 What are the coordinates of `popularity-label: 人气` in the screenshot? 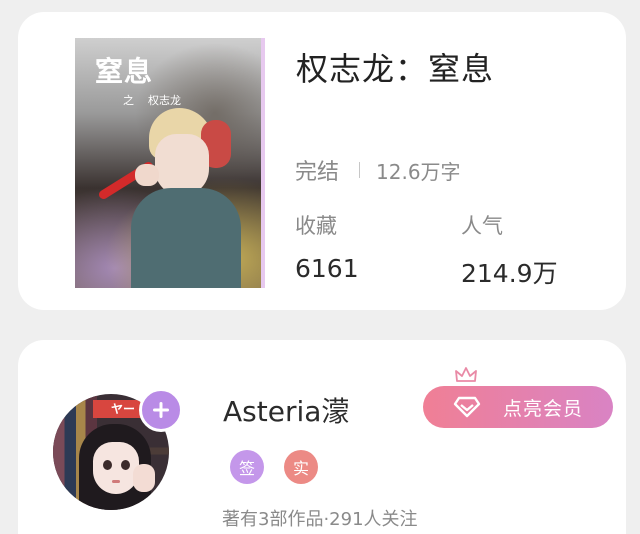 It's located at (482, 226).